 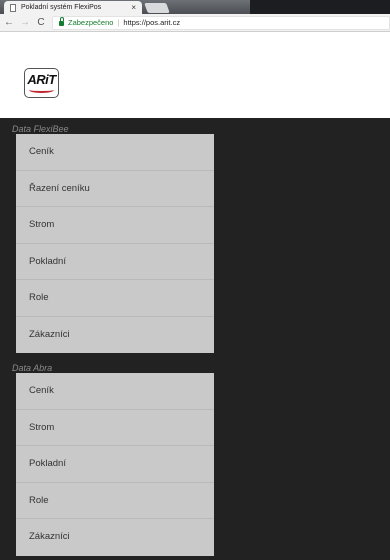 I want to click on forward-icon: →, so click(x=25, y=22).